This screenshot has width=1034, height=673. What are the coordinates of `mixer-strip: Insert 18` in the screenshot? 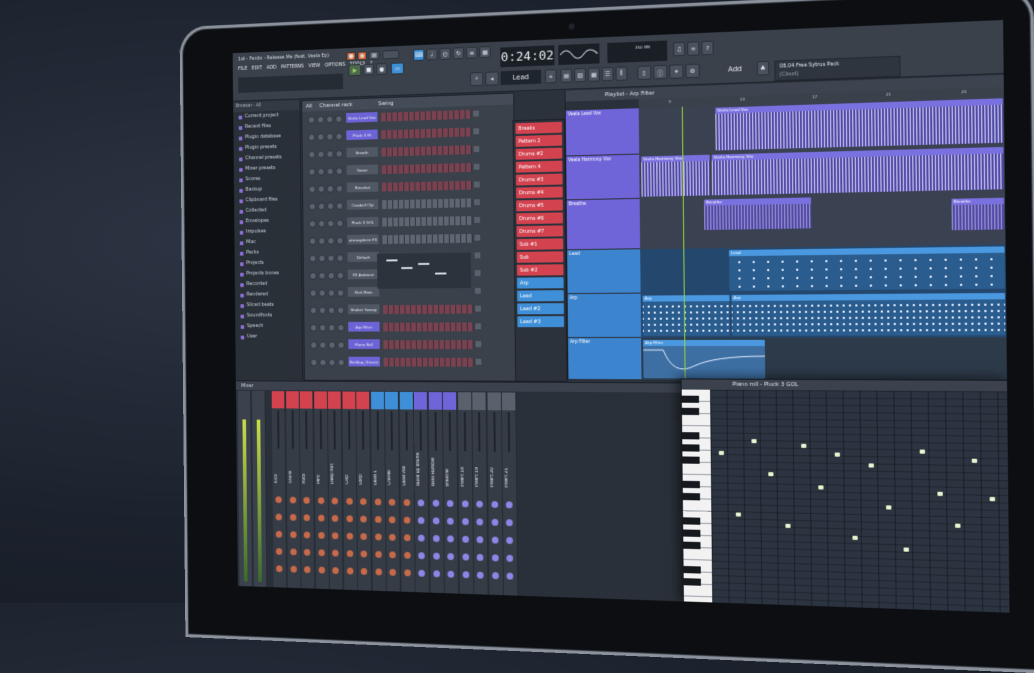 It's located at (465, 494).